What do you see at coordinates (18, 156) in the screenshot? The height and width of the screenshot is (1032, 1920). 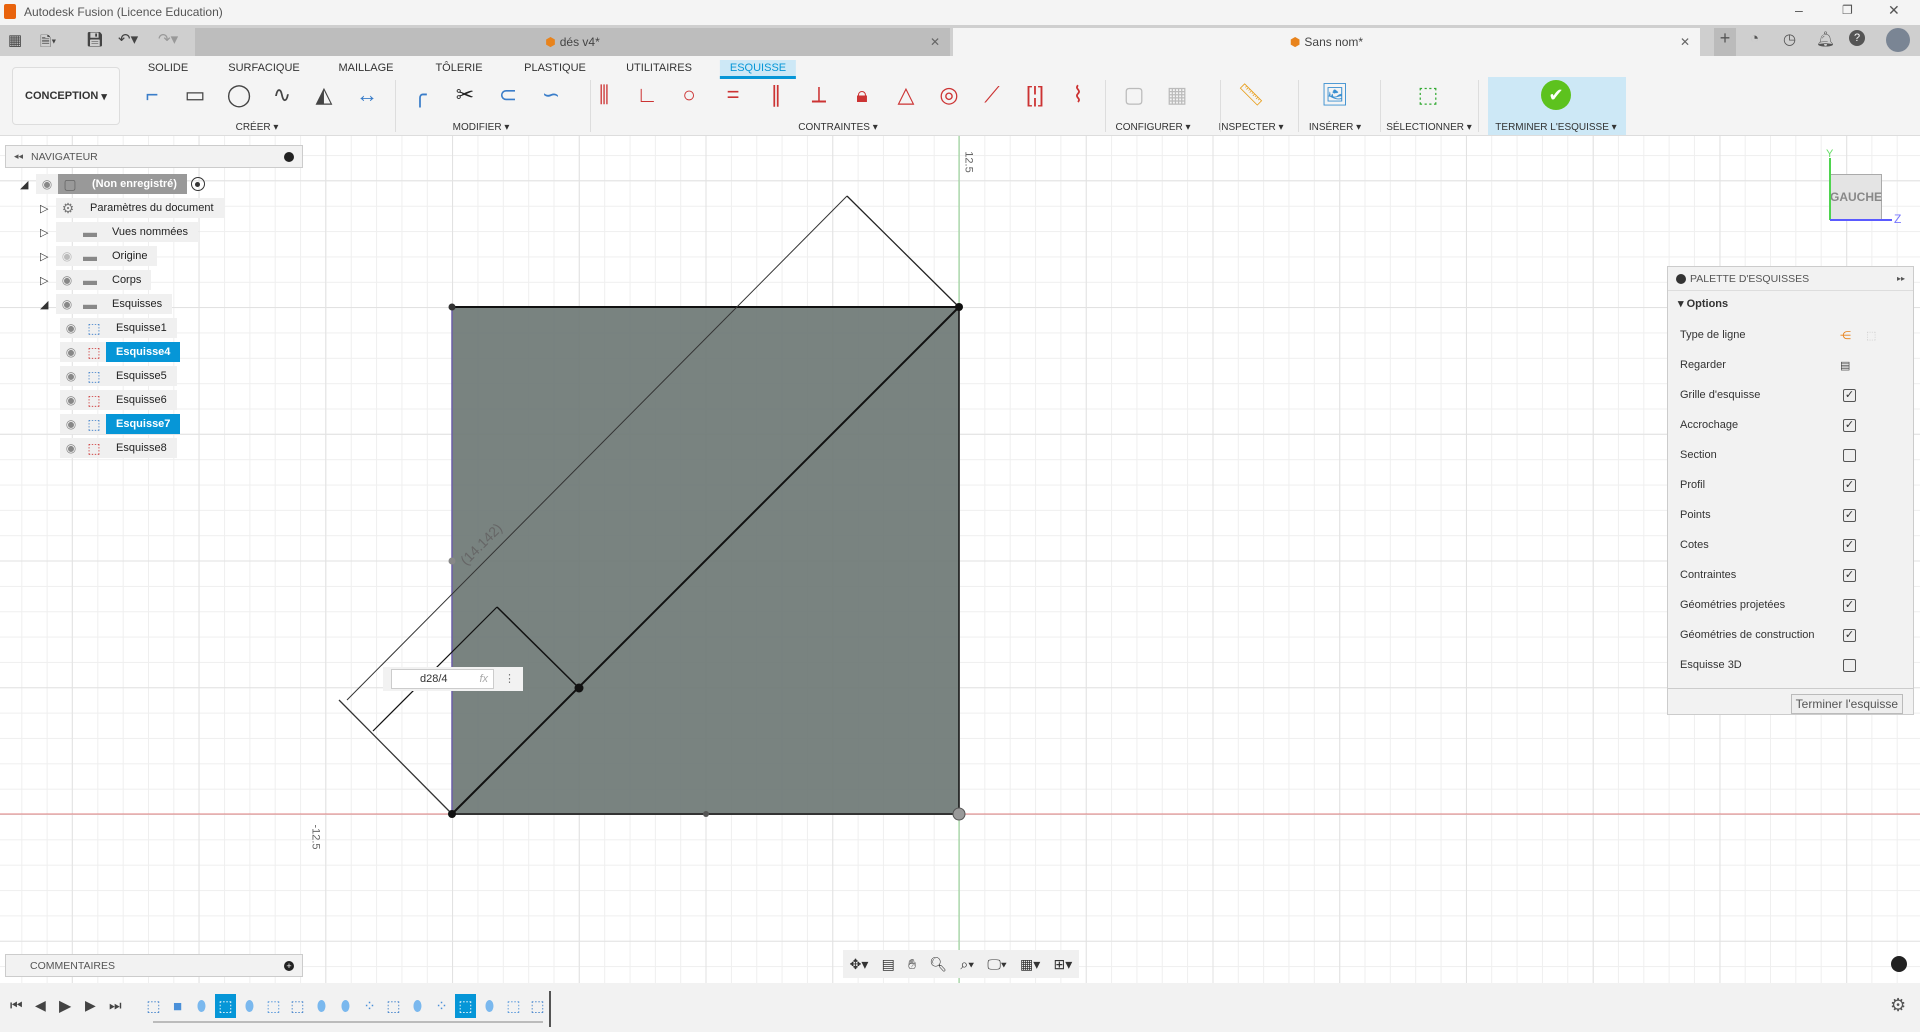 I see `collapse-panel-icon: ◂◂` at bounding box center [18, 156].